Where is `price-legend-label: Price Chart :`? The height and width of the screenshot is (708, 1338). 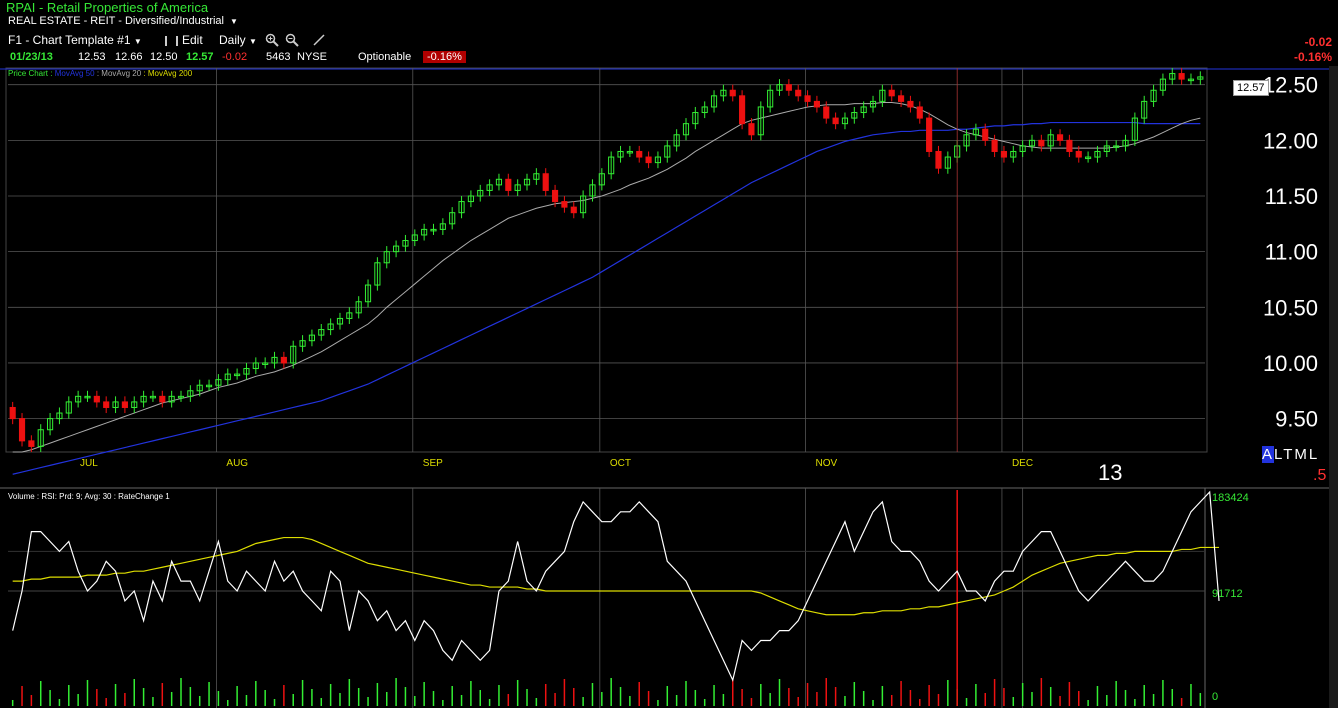 price-legend-label: Price Chart : is located at coordinates (30, 73).